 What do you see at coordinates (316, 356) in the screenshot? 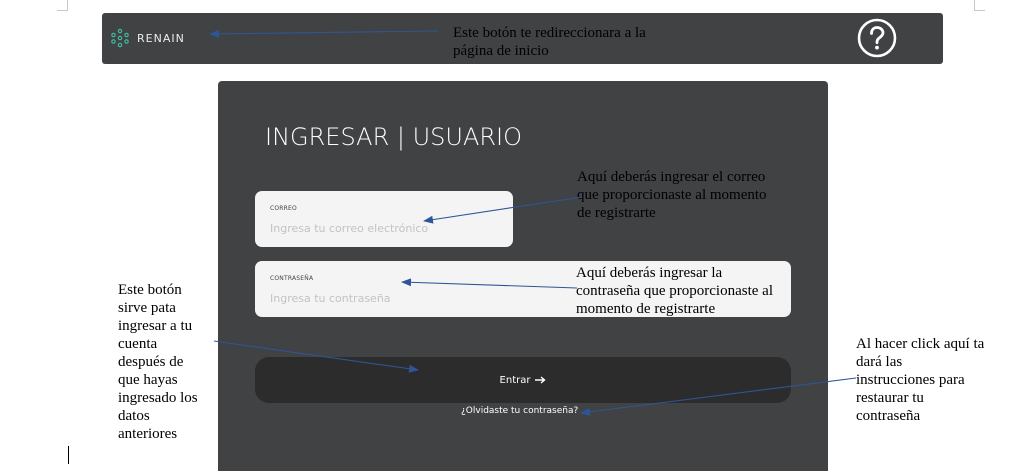
I see `arrow-to-submit` at bounding box center [316, 356].